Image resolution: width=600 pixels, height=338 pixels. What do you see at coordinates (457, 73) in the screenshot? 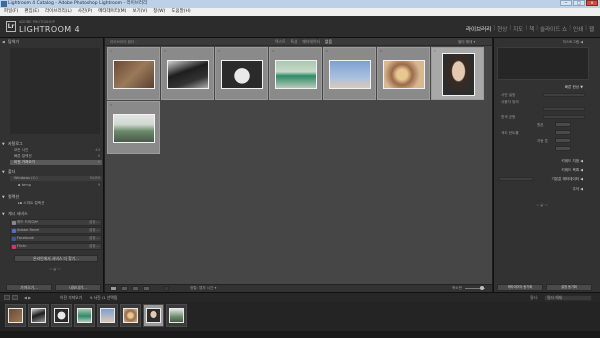
I see `grid-cell: 7` at bounding box center [457, 73].